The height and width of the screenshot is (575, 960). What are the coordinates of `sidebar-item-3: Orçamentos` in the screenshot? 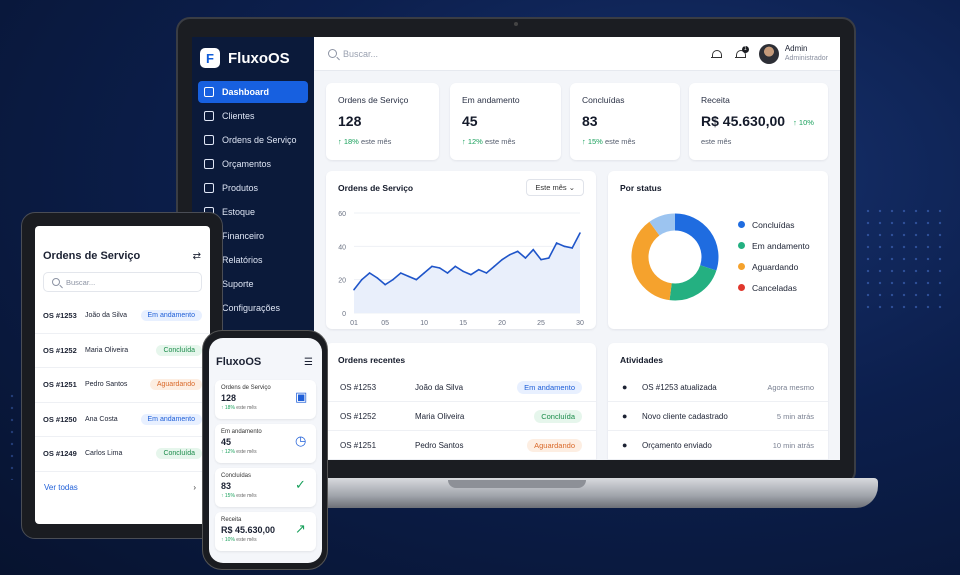 It's located at (253, 164).